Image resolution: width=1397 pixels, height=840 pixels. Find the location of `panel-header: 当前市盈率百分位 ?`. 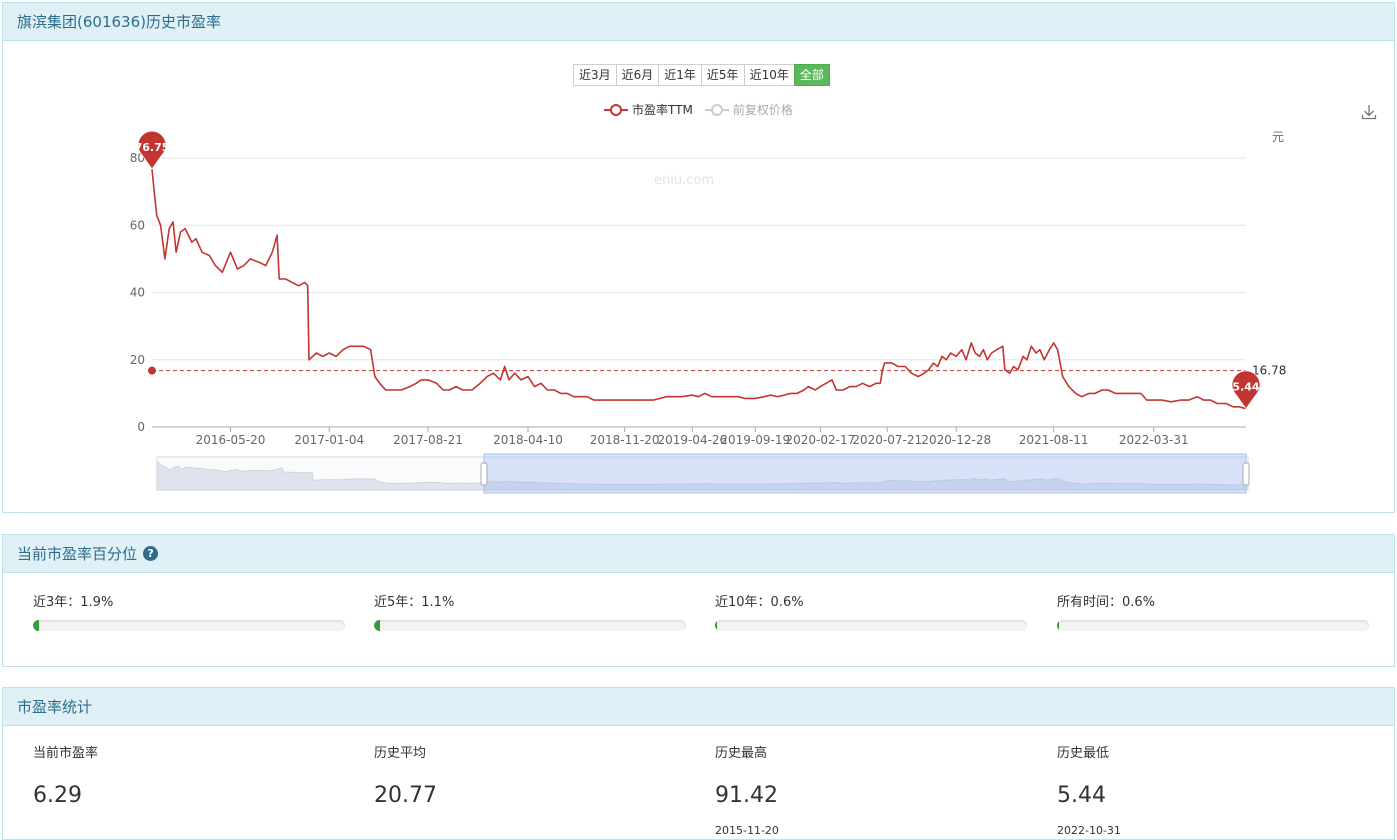

panel-header: 当前市盈率百分位 ? is located at coordinates (698, 554).